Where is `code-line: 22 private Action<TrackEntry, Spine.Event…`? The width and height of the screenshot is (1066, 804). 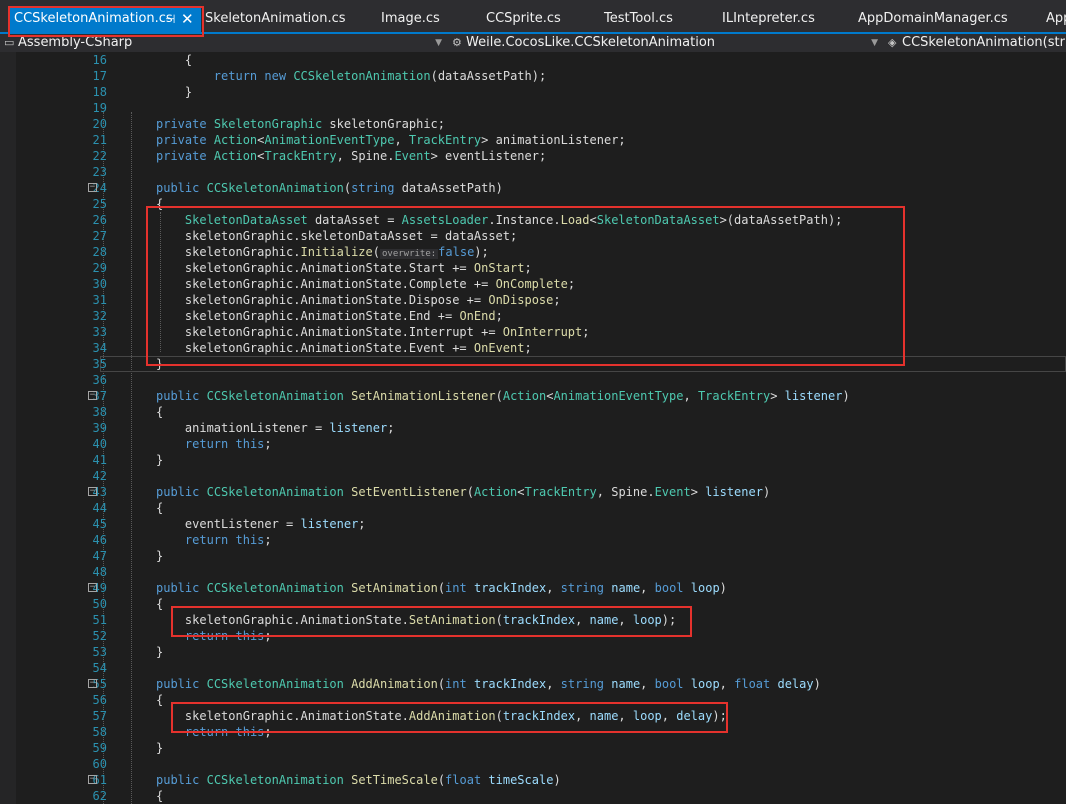
code-line: 22 private Action<TrackEntry, Spine.Event… is located at coordinates (533, 156).